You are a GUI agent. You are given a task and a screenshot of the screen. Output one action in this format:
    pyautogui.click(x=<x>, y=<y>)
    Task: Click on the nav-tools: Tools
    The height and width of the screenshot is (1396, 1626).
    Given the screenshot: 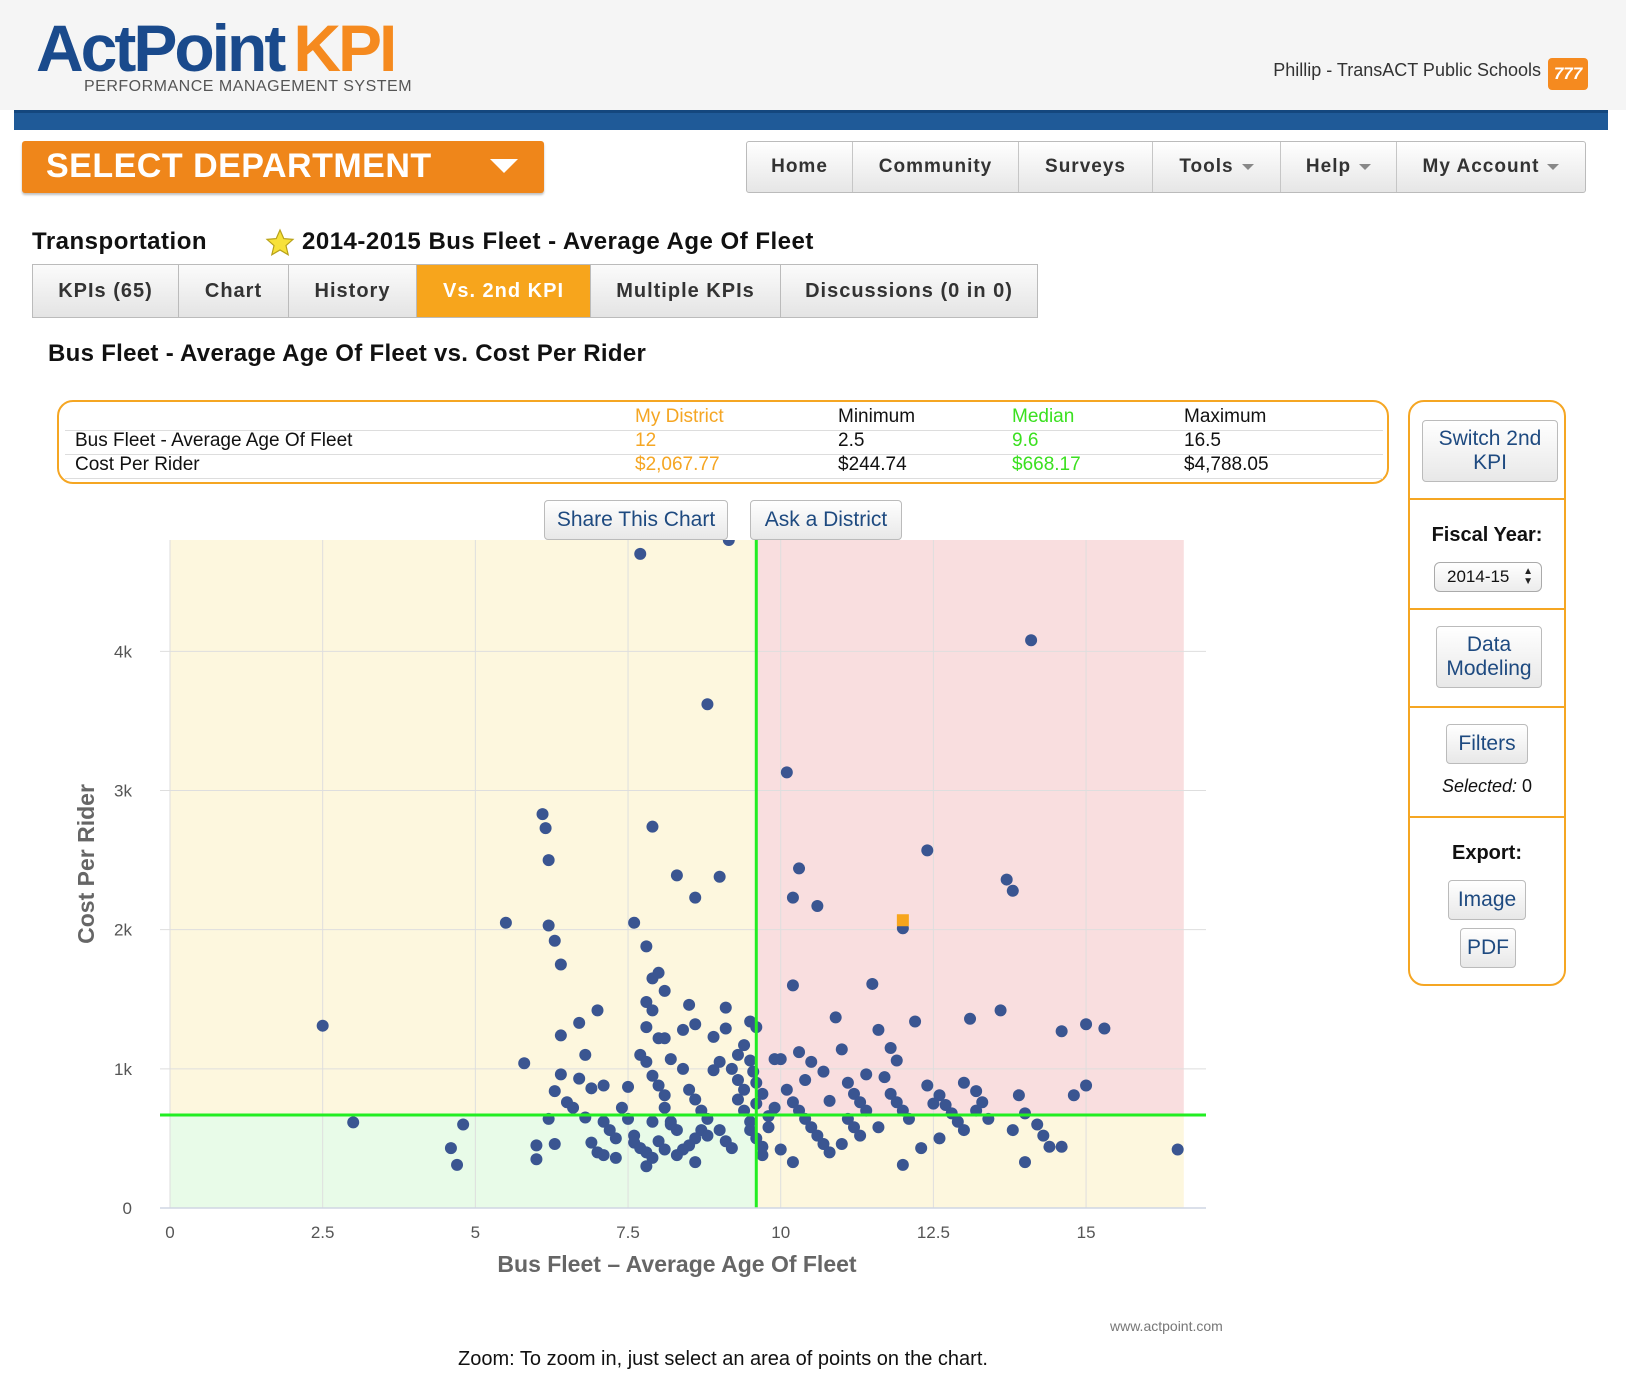 What is the action you would take?
    pyautogui.click(x=1217, y=167)
    